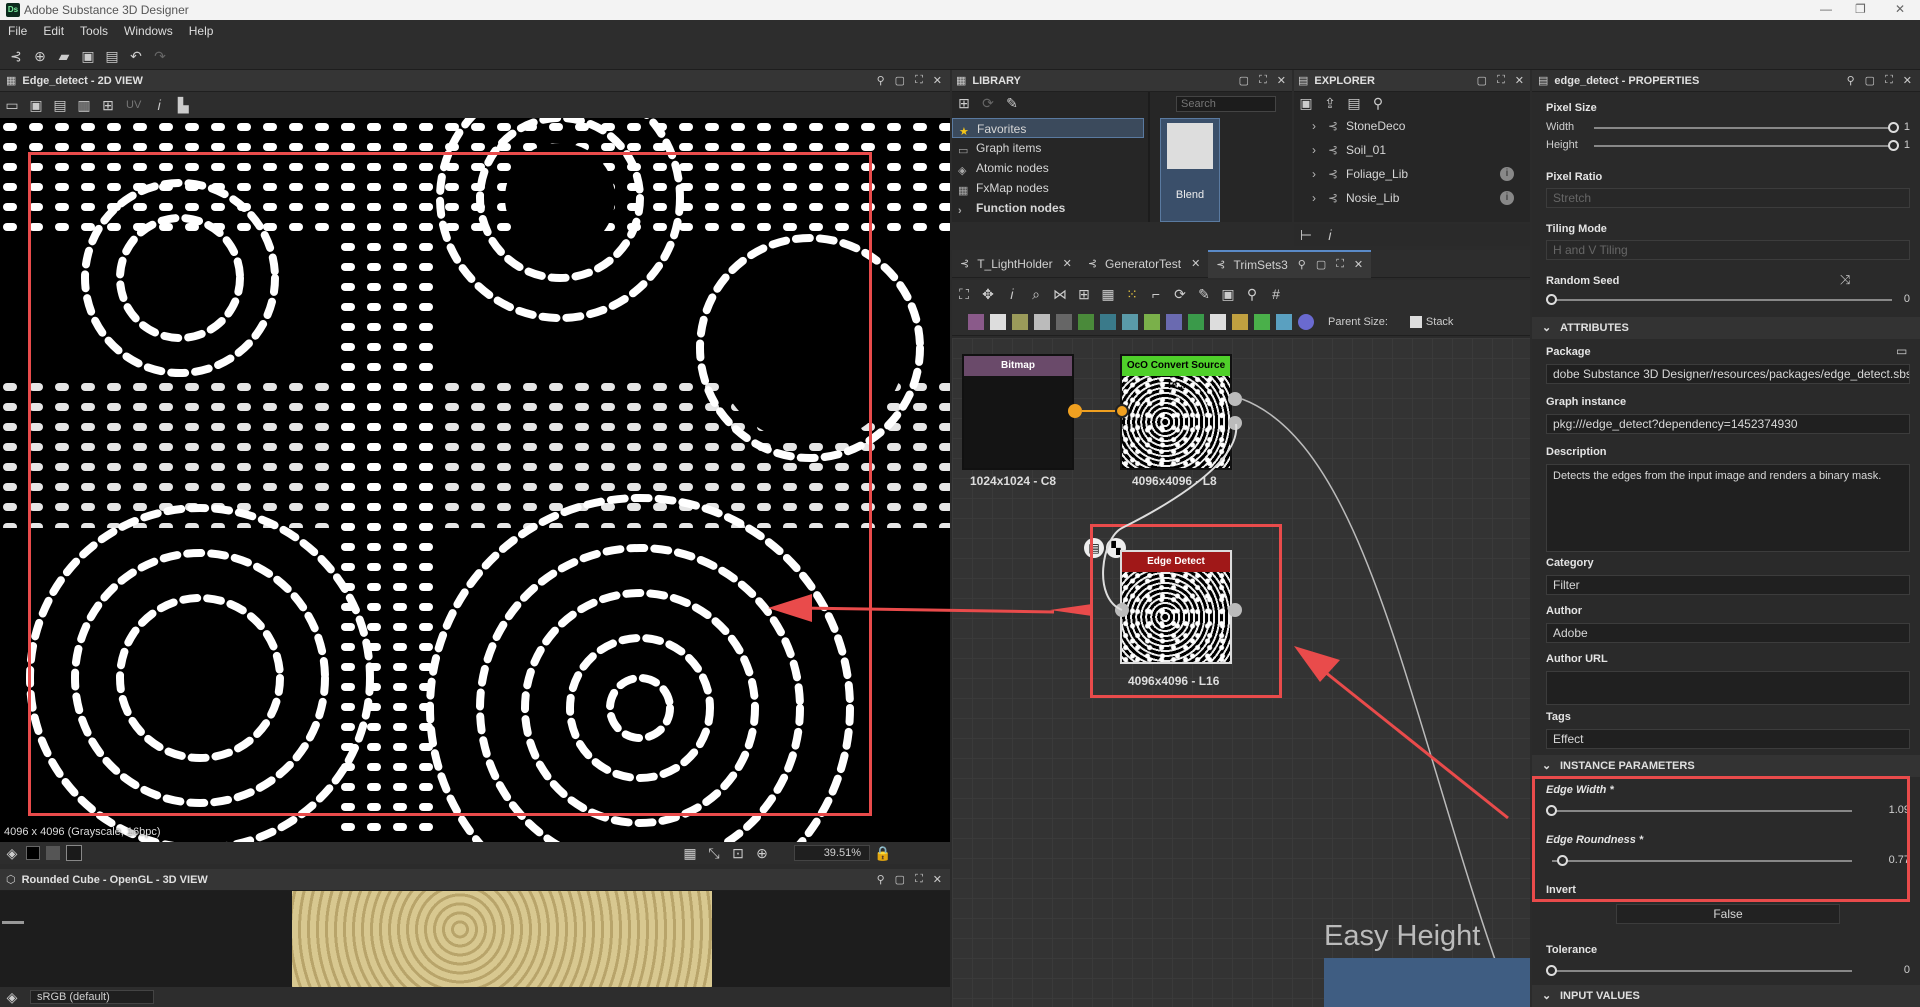 The width and height of the screenshot is (1920, 1007). Describe the element at coordinates (475, 939) in the screenshot. I see `view3d-canvas` at that location.